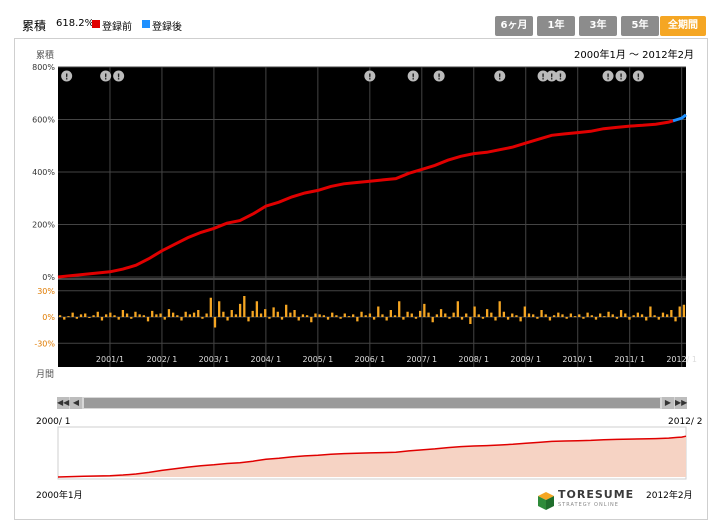 This screenshot has width=712, height=522. What do you see at coordinates (59, 496) in the screenshot?
I see `overview-start-date: 2000年1月` at bounding box center [59, 496].